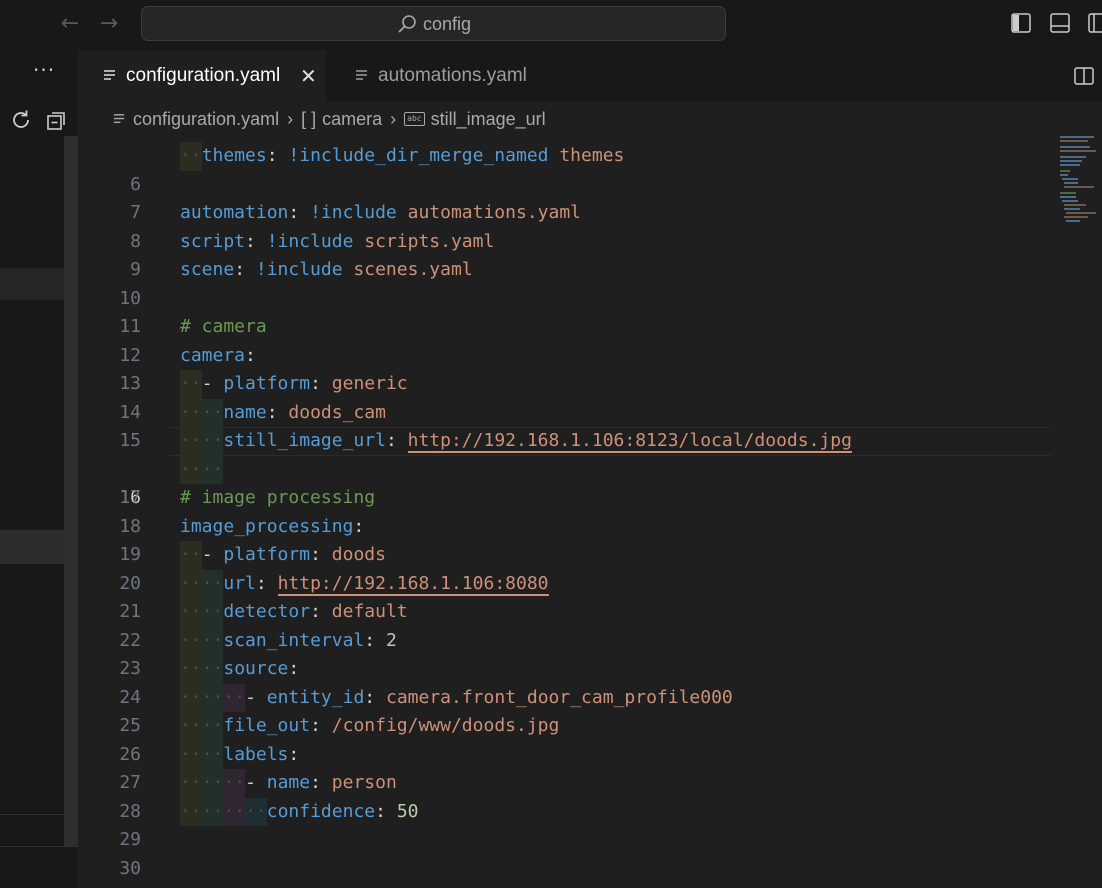  What do you see at coordinates (309, 118) in the screenshot?
I see `array-icon: [ ]` at bounding box center [309, 118].